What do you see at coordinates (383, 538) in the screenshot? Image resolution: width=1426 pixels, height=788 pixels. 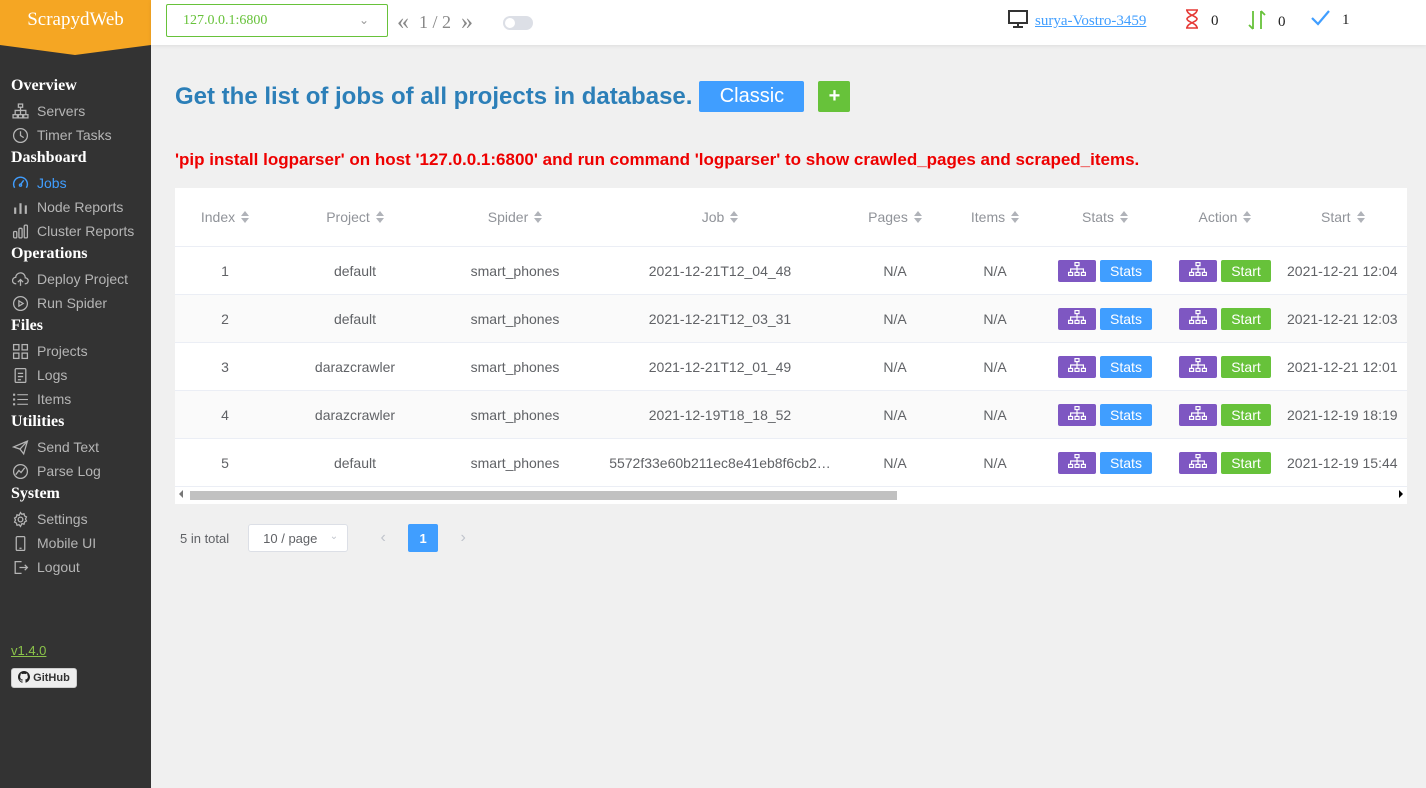 I see `prev-page-button: ‹` at bounding box center [383, 538].